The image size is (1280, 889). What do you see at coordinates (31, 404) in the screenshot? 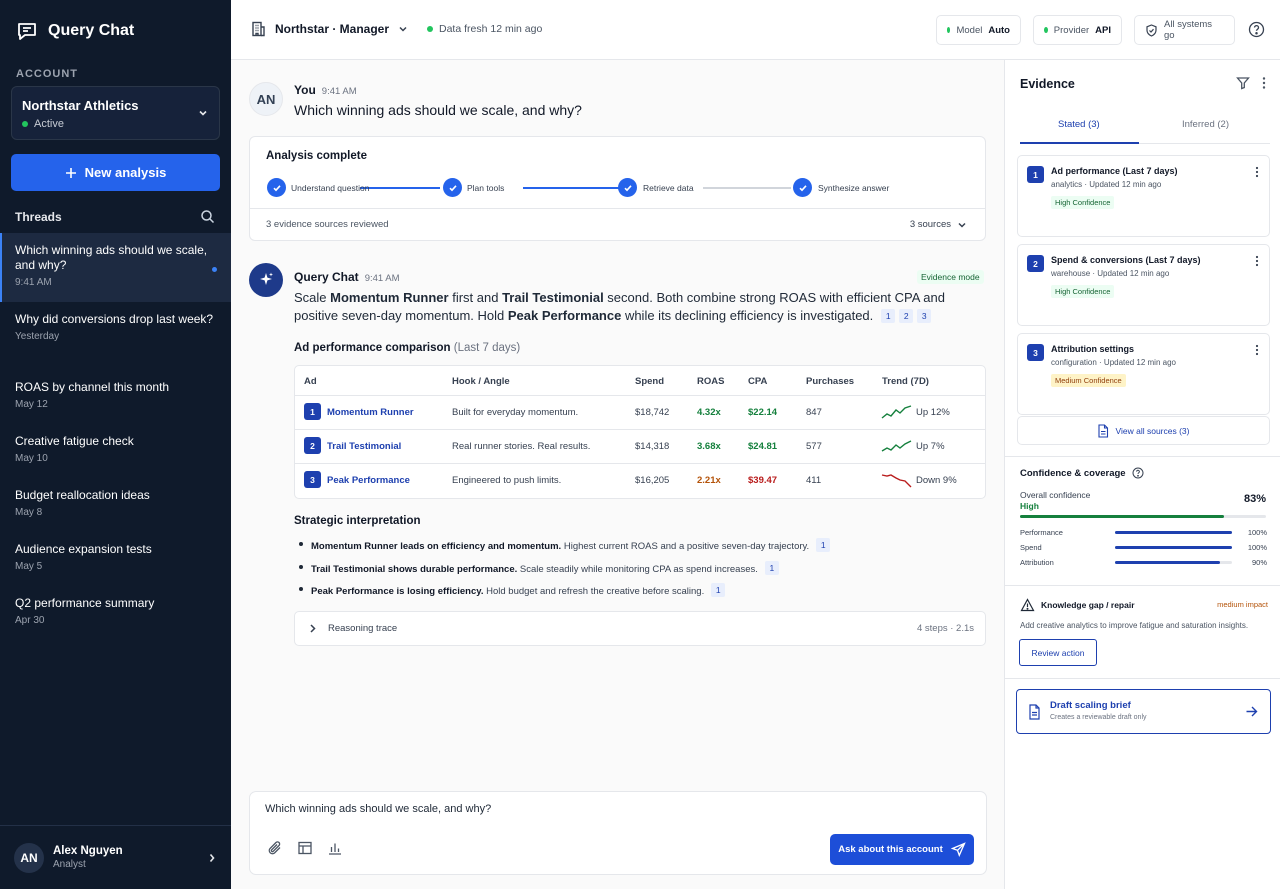
I see `thread-date: May 12` at bounding box center [31, 404].